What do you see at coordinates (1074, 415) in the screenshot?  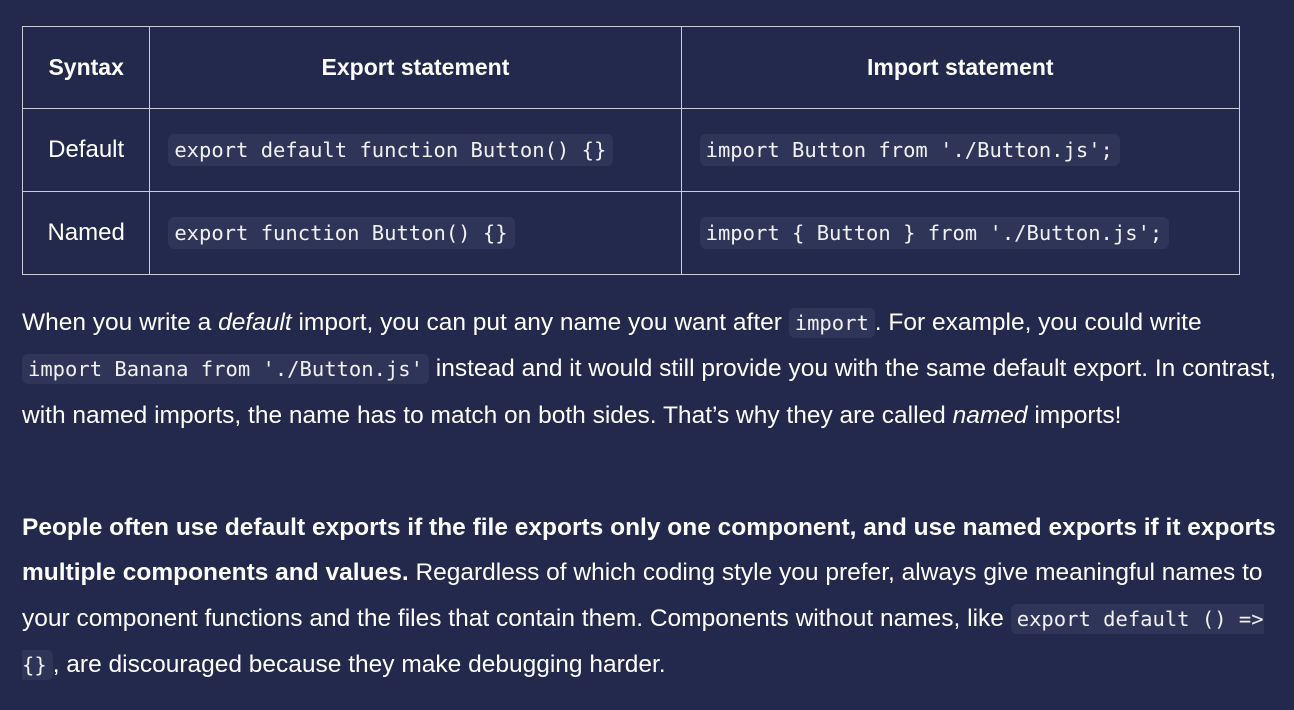 I see `p1-text-5: imports!` at bounding box center [1074, 415].